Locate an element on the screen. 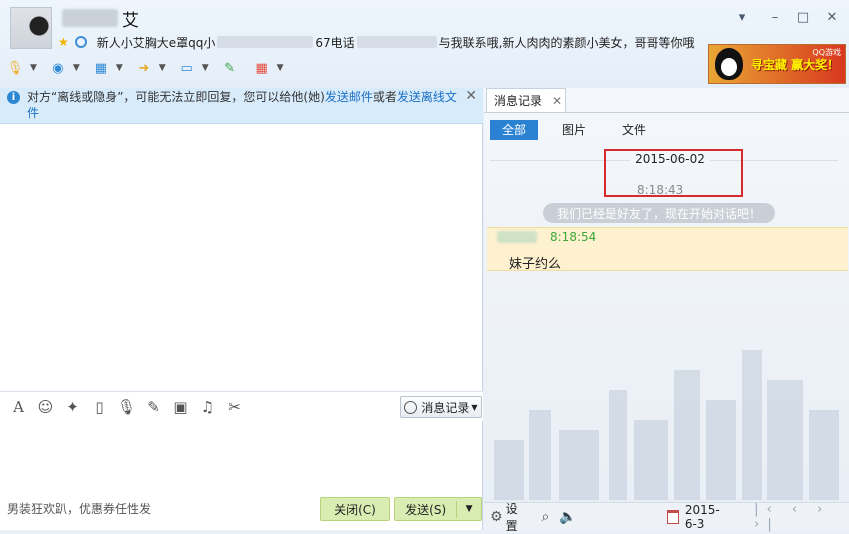 This screenshot has height=534, width=849. filter-files: 文件 is located at coordinates (634, 130).